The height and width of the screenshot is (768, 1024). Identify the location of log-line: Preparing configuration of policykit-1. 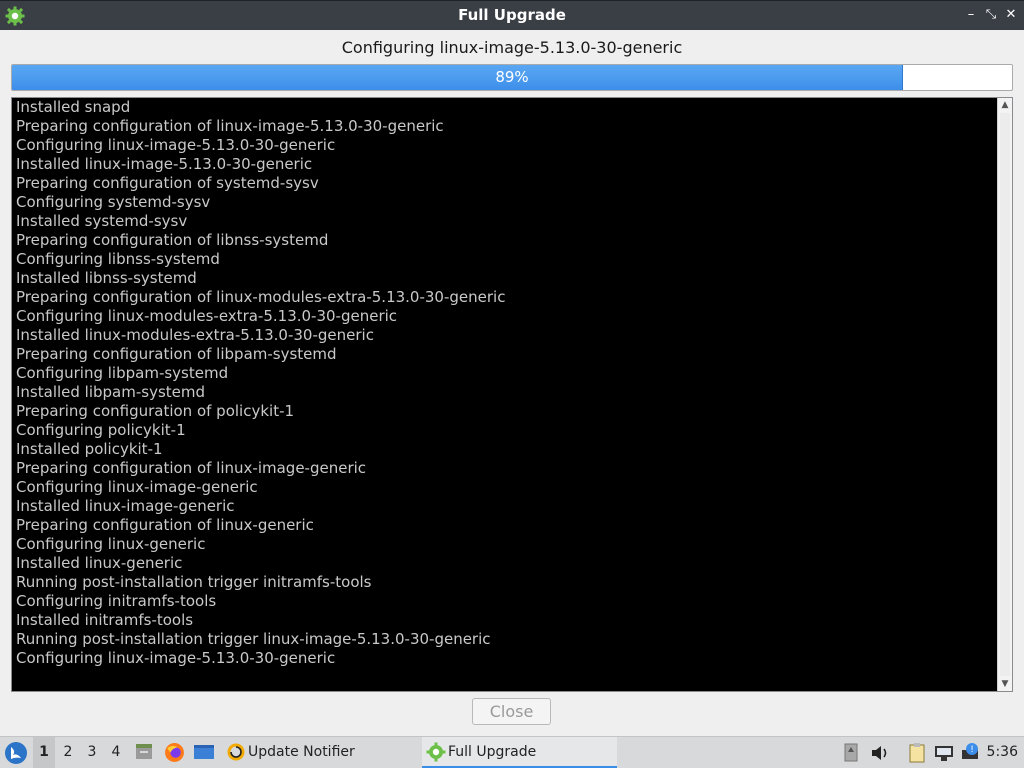
(155, 411).